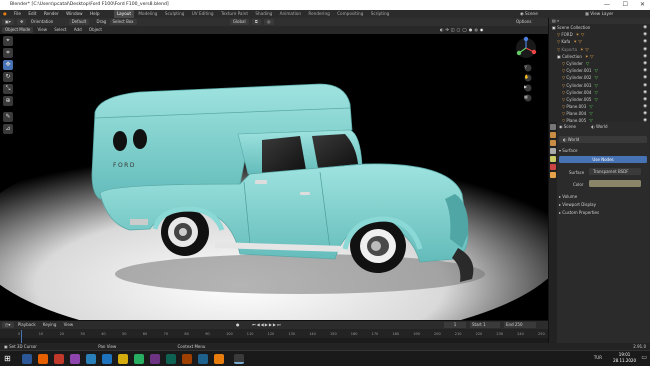 The width and height of the screenshot is (650, 366). What do you see at coordinates (69, 325) in the screenshot?
I see `timeline-menu-view: View` at bounding box center [69, 325].